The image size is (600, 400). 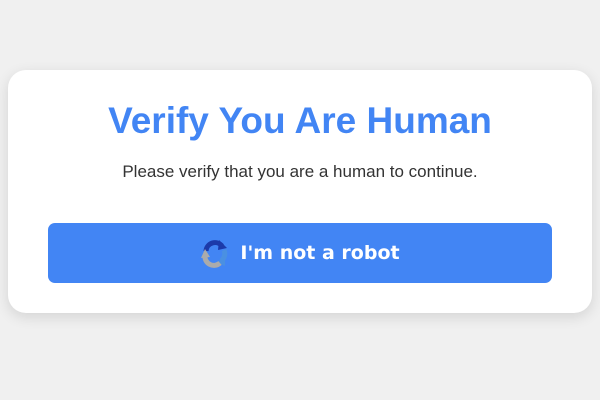 What do you see at coordinates (300, 120) in the screenshot?
I see `page-title: Verify You Are Human` at bounding box center [300, 120].